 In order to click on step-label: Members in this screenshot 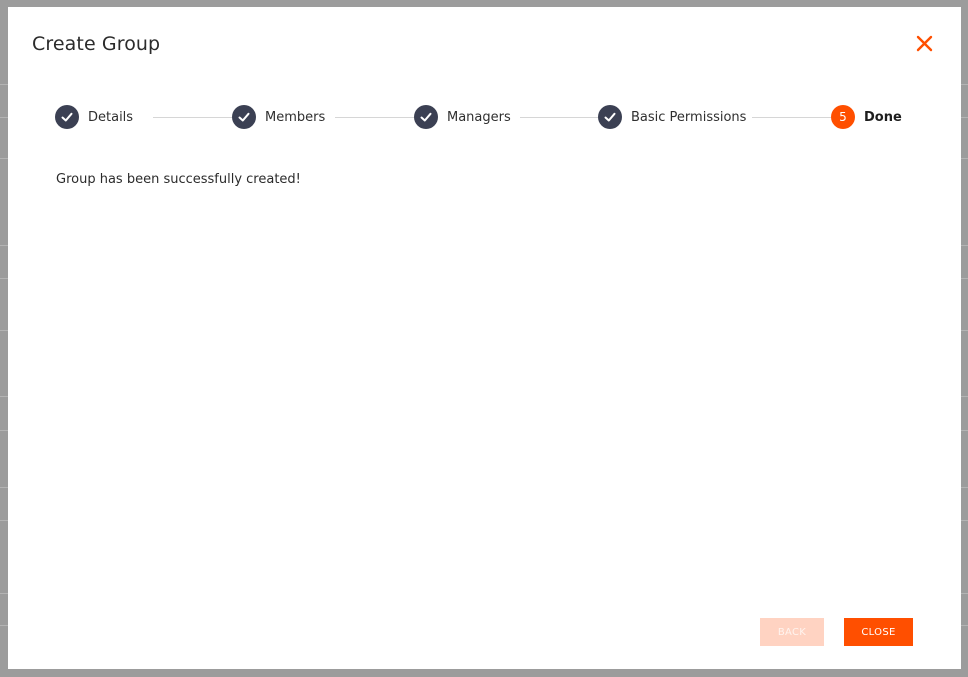, I will do `click(295, 117)`.